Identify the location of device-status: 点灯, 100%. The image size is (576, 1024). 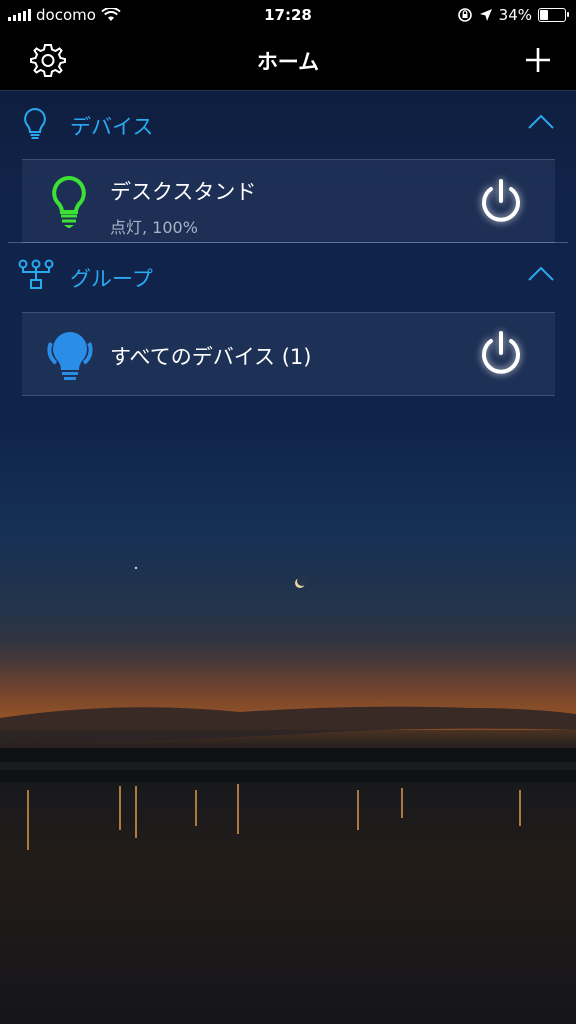
(154, 227).